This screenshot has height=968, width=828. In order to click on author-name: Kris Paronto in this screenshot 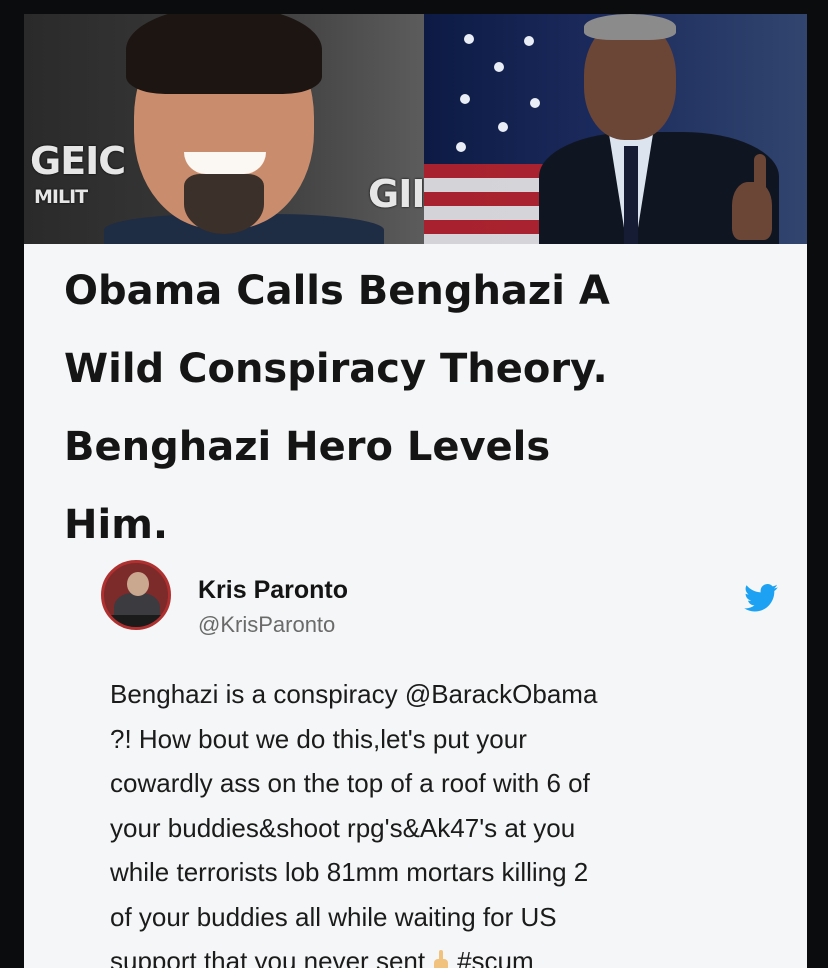, I will do `click(273, 590)`.